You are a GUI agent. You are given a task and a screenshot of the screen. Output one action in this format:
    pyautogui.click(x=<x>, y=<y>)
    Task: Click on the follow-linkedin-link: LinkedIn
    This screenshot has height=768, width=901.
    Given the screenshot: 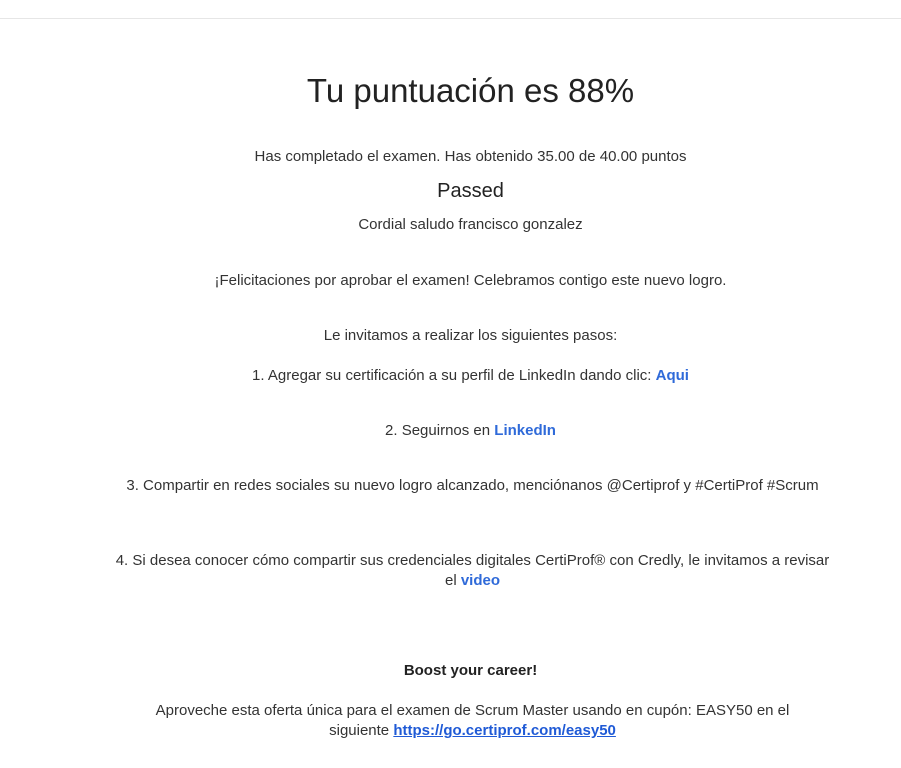 What is the action you would take?
    pyautogui.click(x=525, y=430)
    